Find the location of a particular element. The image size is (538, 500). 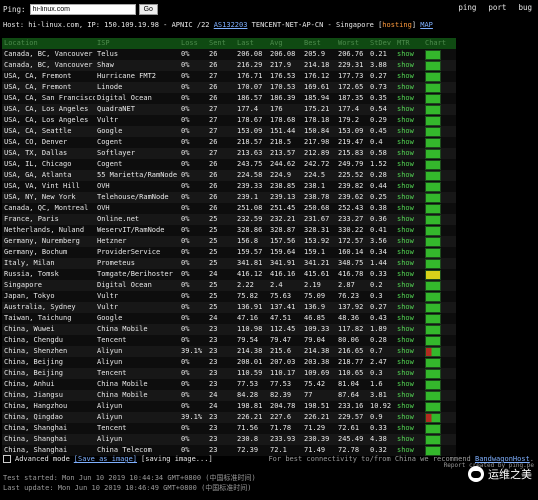

nav-port-link: port is located at coordinates (497, 7).